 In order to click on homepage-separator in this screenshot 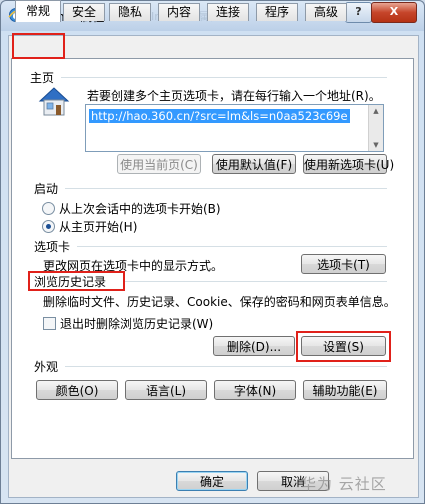, I will do `click(224, 77)`.